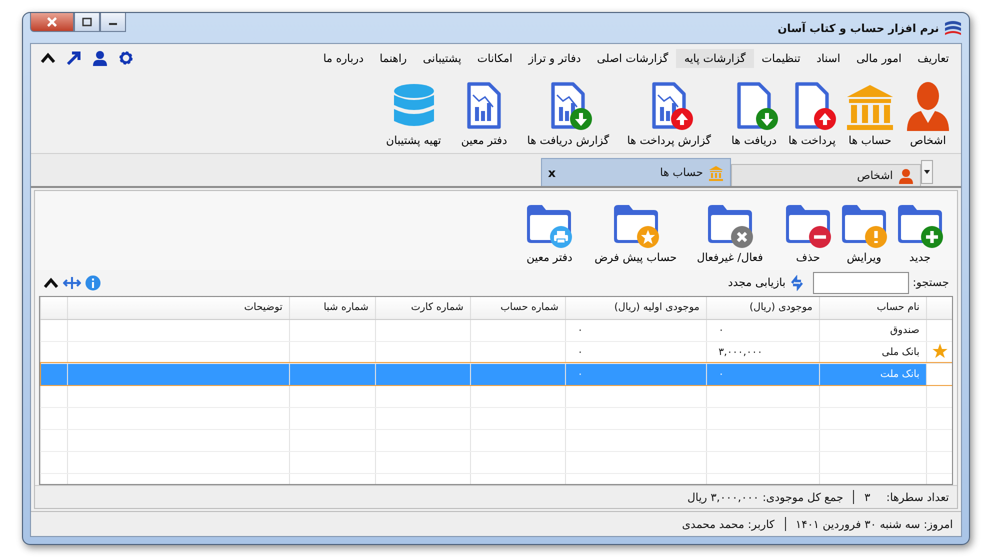 The width and height of the screenshot is (986, 560). What do you see at coordinates (715, 58) in the screenshot?
I see `menu-item: گزارشات پایه` at bounding box center [715, 58].